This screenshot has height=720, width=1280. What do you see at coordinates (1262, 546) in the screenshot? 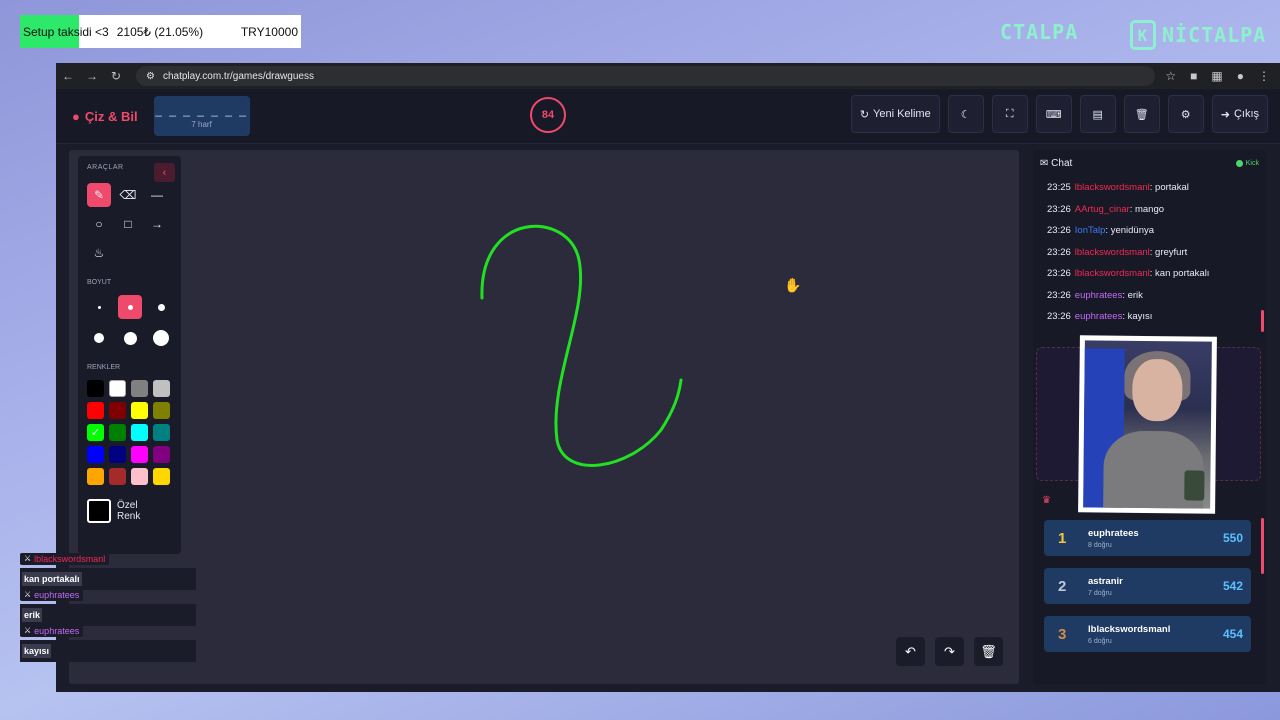
I see `leaderboard-scrollbar` at bounding box center [1262, 546].